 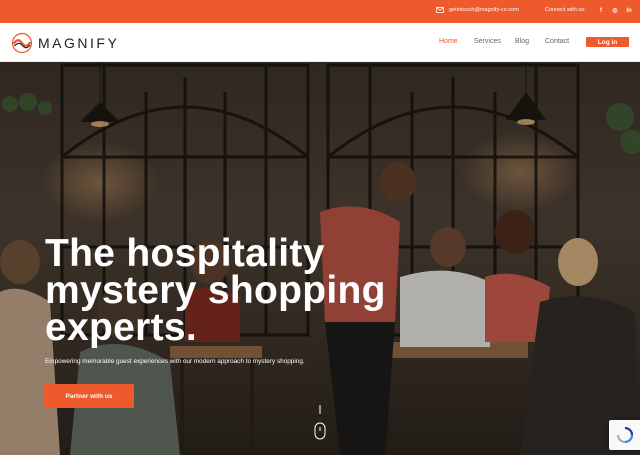 I want to click on instagram-icon: ◎, so click(x=615, y=10).